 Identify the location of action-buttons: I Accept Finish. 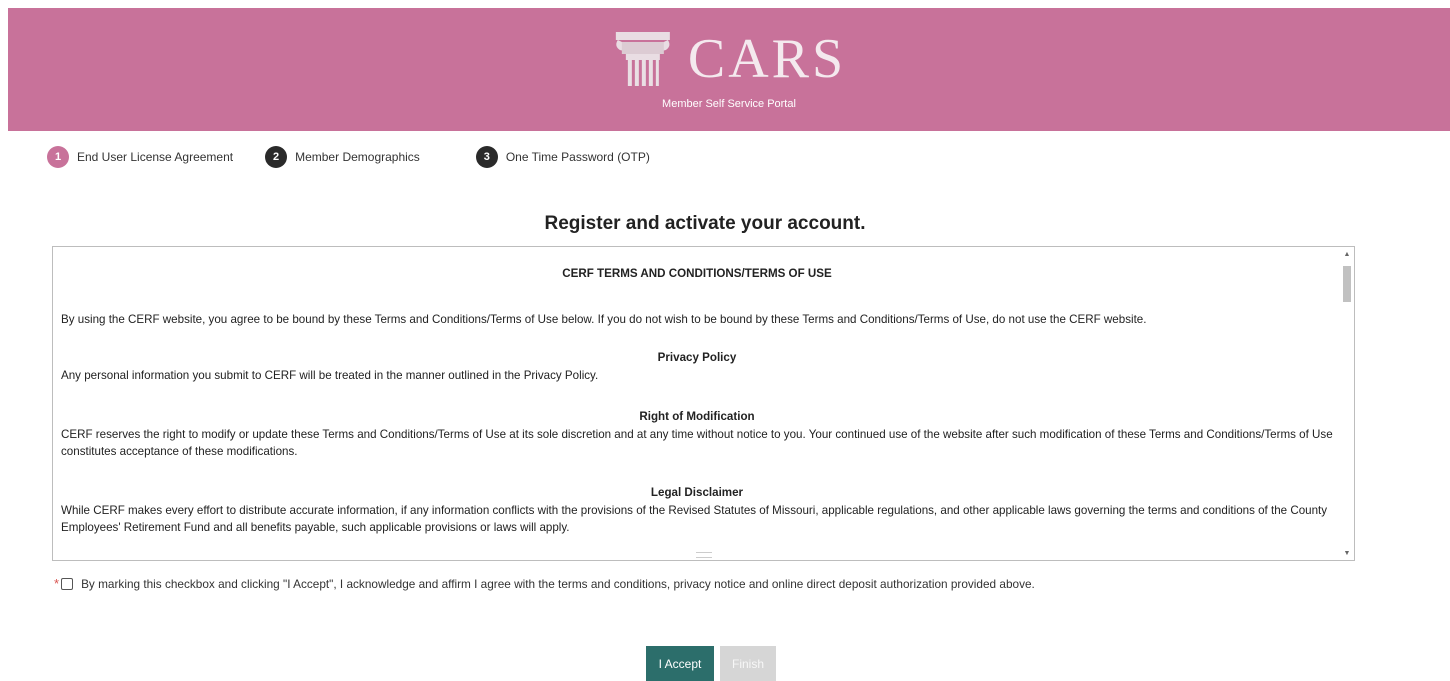
(711, 663).